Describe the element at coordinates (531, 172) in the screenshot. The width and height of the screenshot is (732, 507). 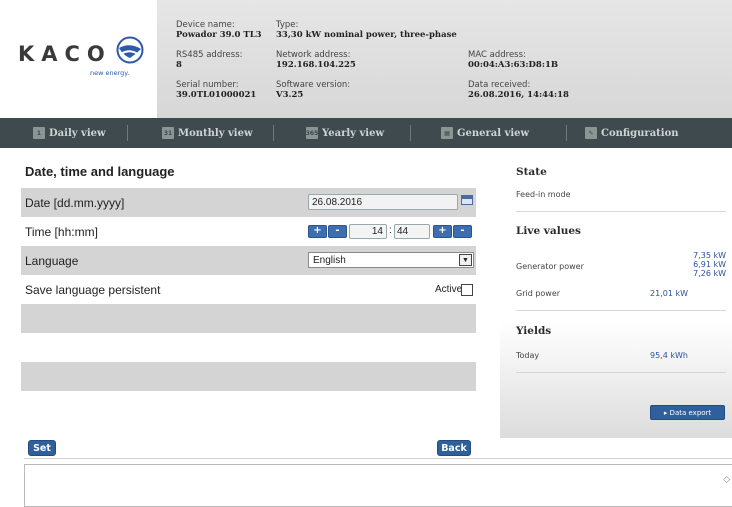
I see `state-title: State` at that location.